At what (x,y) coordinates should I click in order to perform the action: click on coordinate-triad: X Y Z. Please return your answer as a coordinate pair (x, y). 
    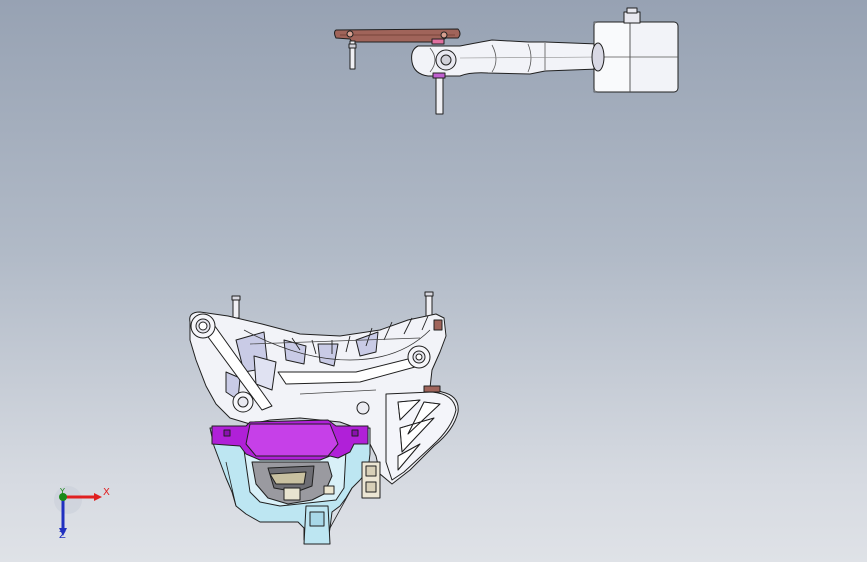
    Looking at the image, I should click on (83, 514).